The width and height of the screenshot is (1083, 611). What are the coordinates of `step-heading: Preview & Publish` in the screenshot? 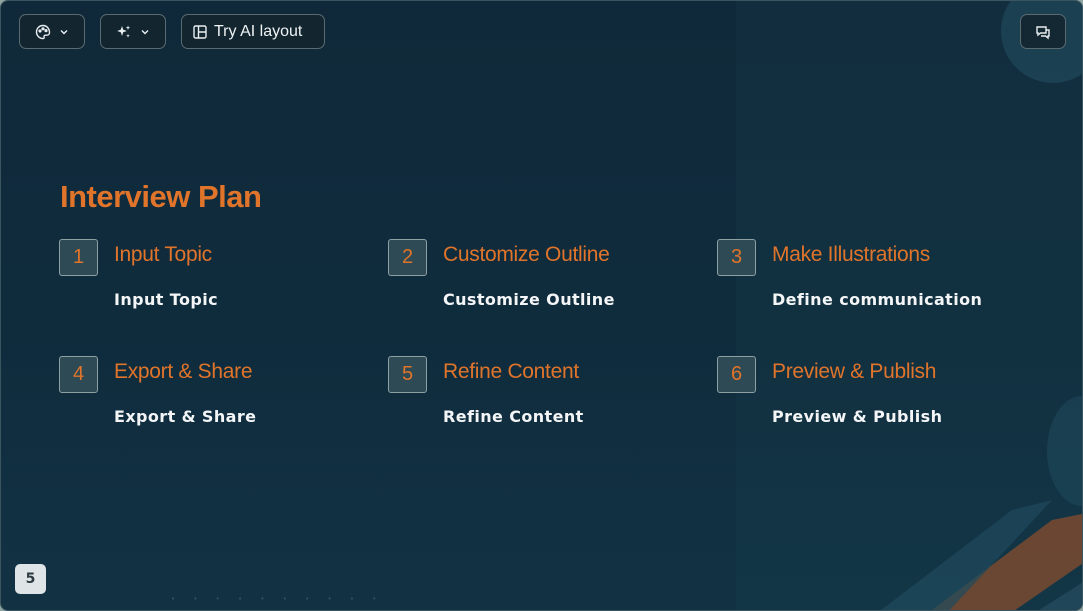 It's located at (854, 372).